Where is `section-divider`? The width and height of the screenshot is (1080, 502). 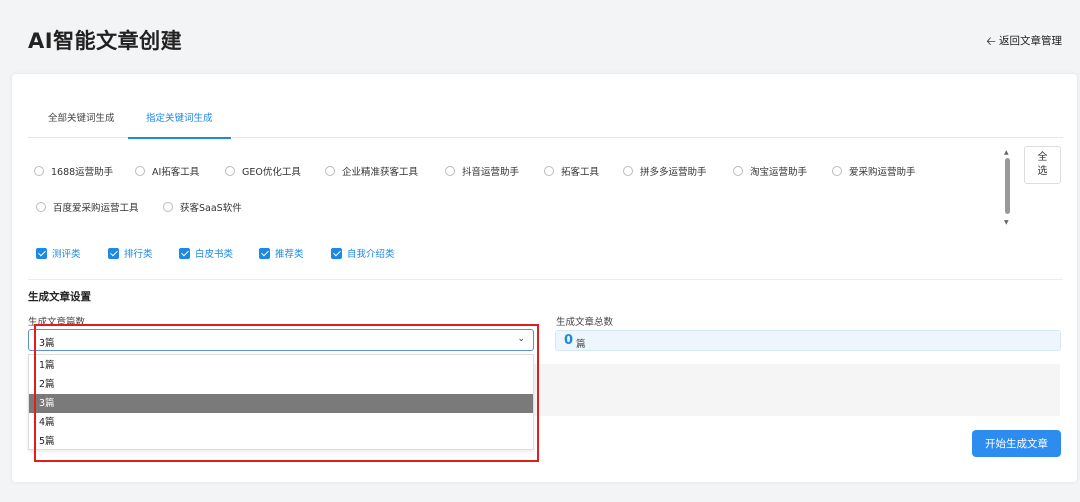 section-divider is located at coordinates (545, 279).